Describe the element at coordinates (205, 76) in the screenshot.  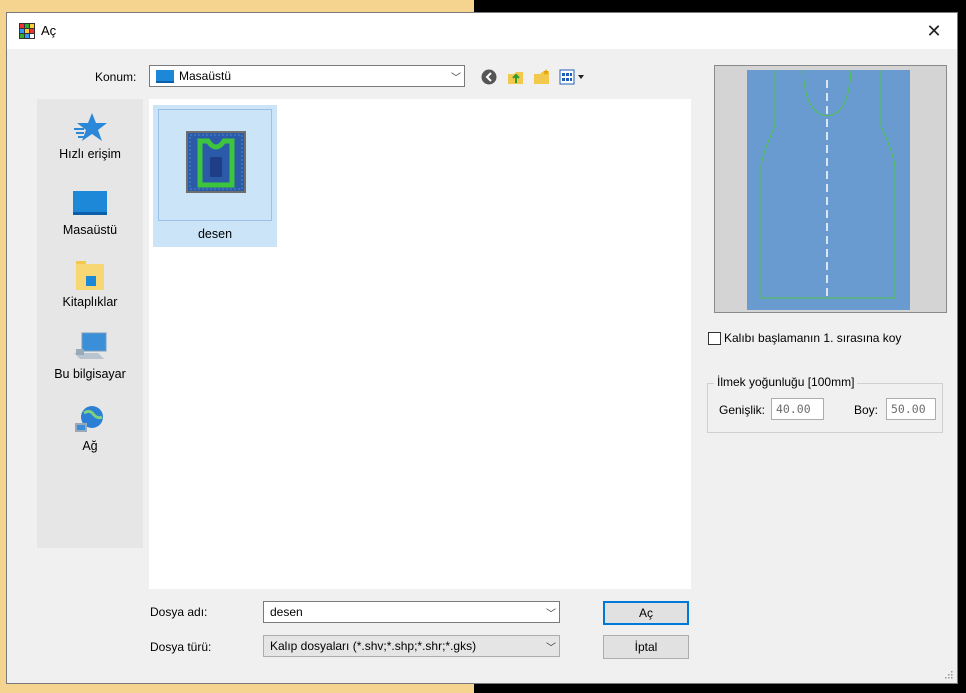
I see `location-value: Masaüstü` at that location.